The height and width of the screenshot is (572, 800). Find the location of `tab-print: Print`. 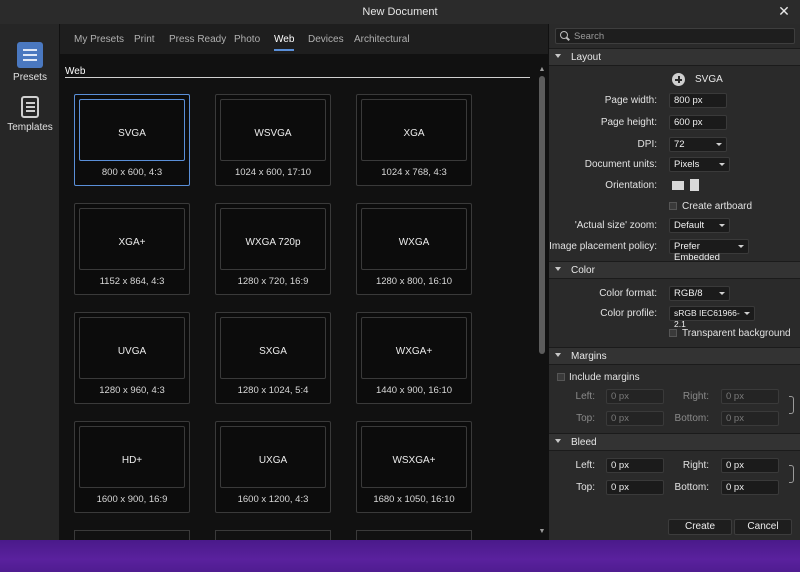

tab-print: Print is located at coordinates (144, 39).